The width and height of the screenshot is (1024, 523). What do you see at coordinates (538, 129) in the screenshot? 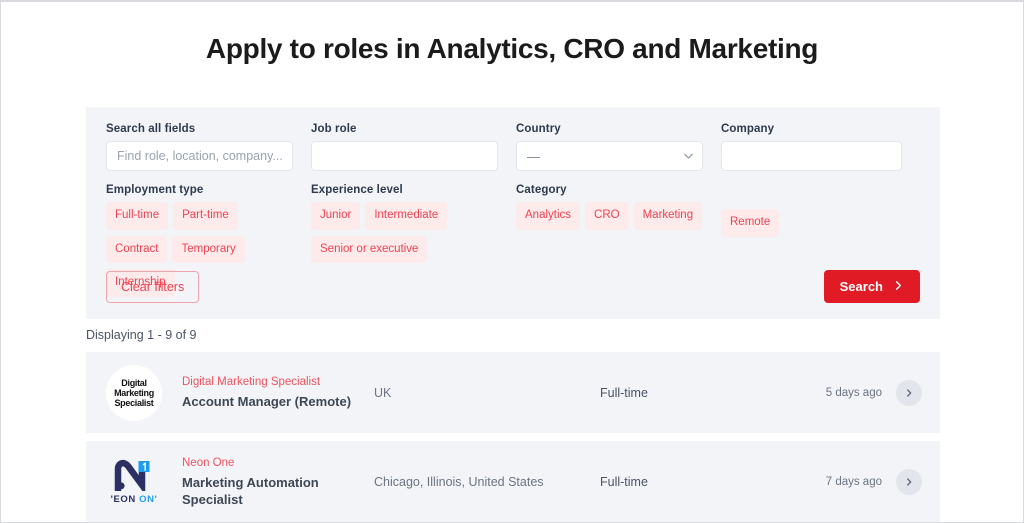
I see `country-label: Country` at bounding box center [538, 129].